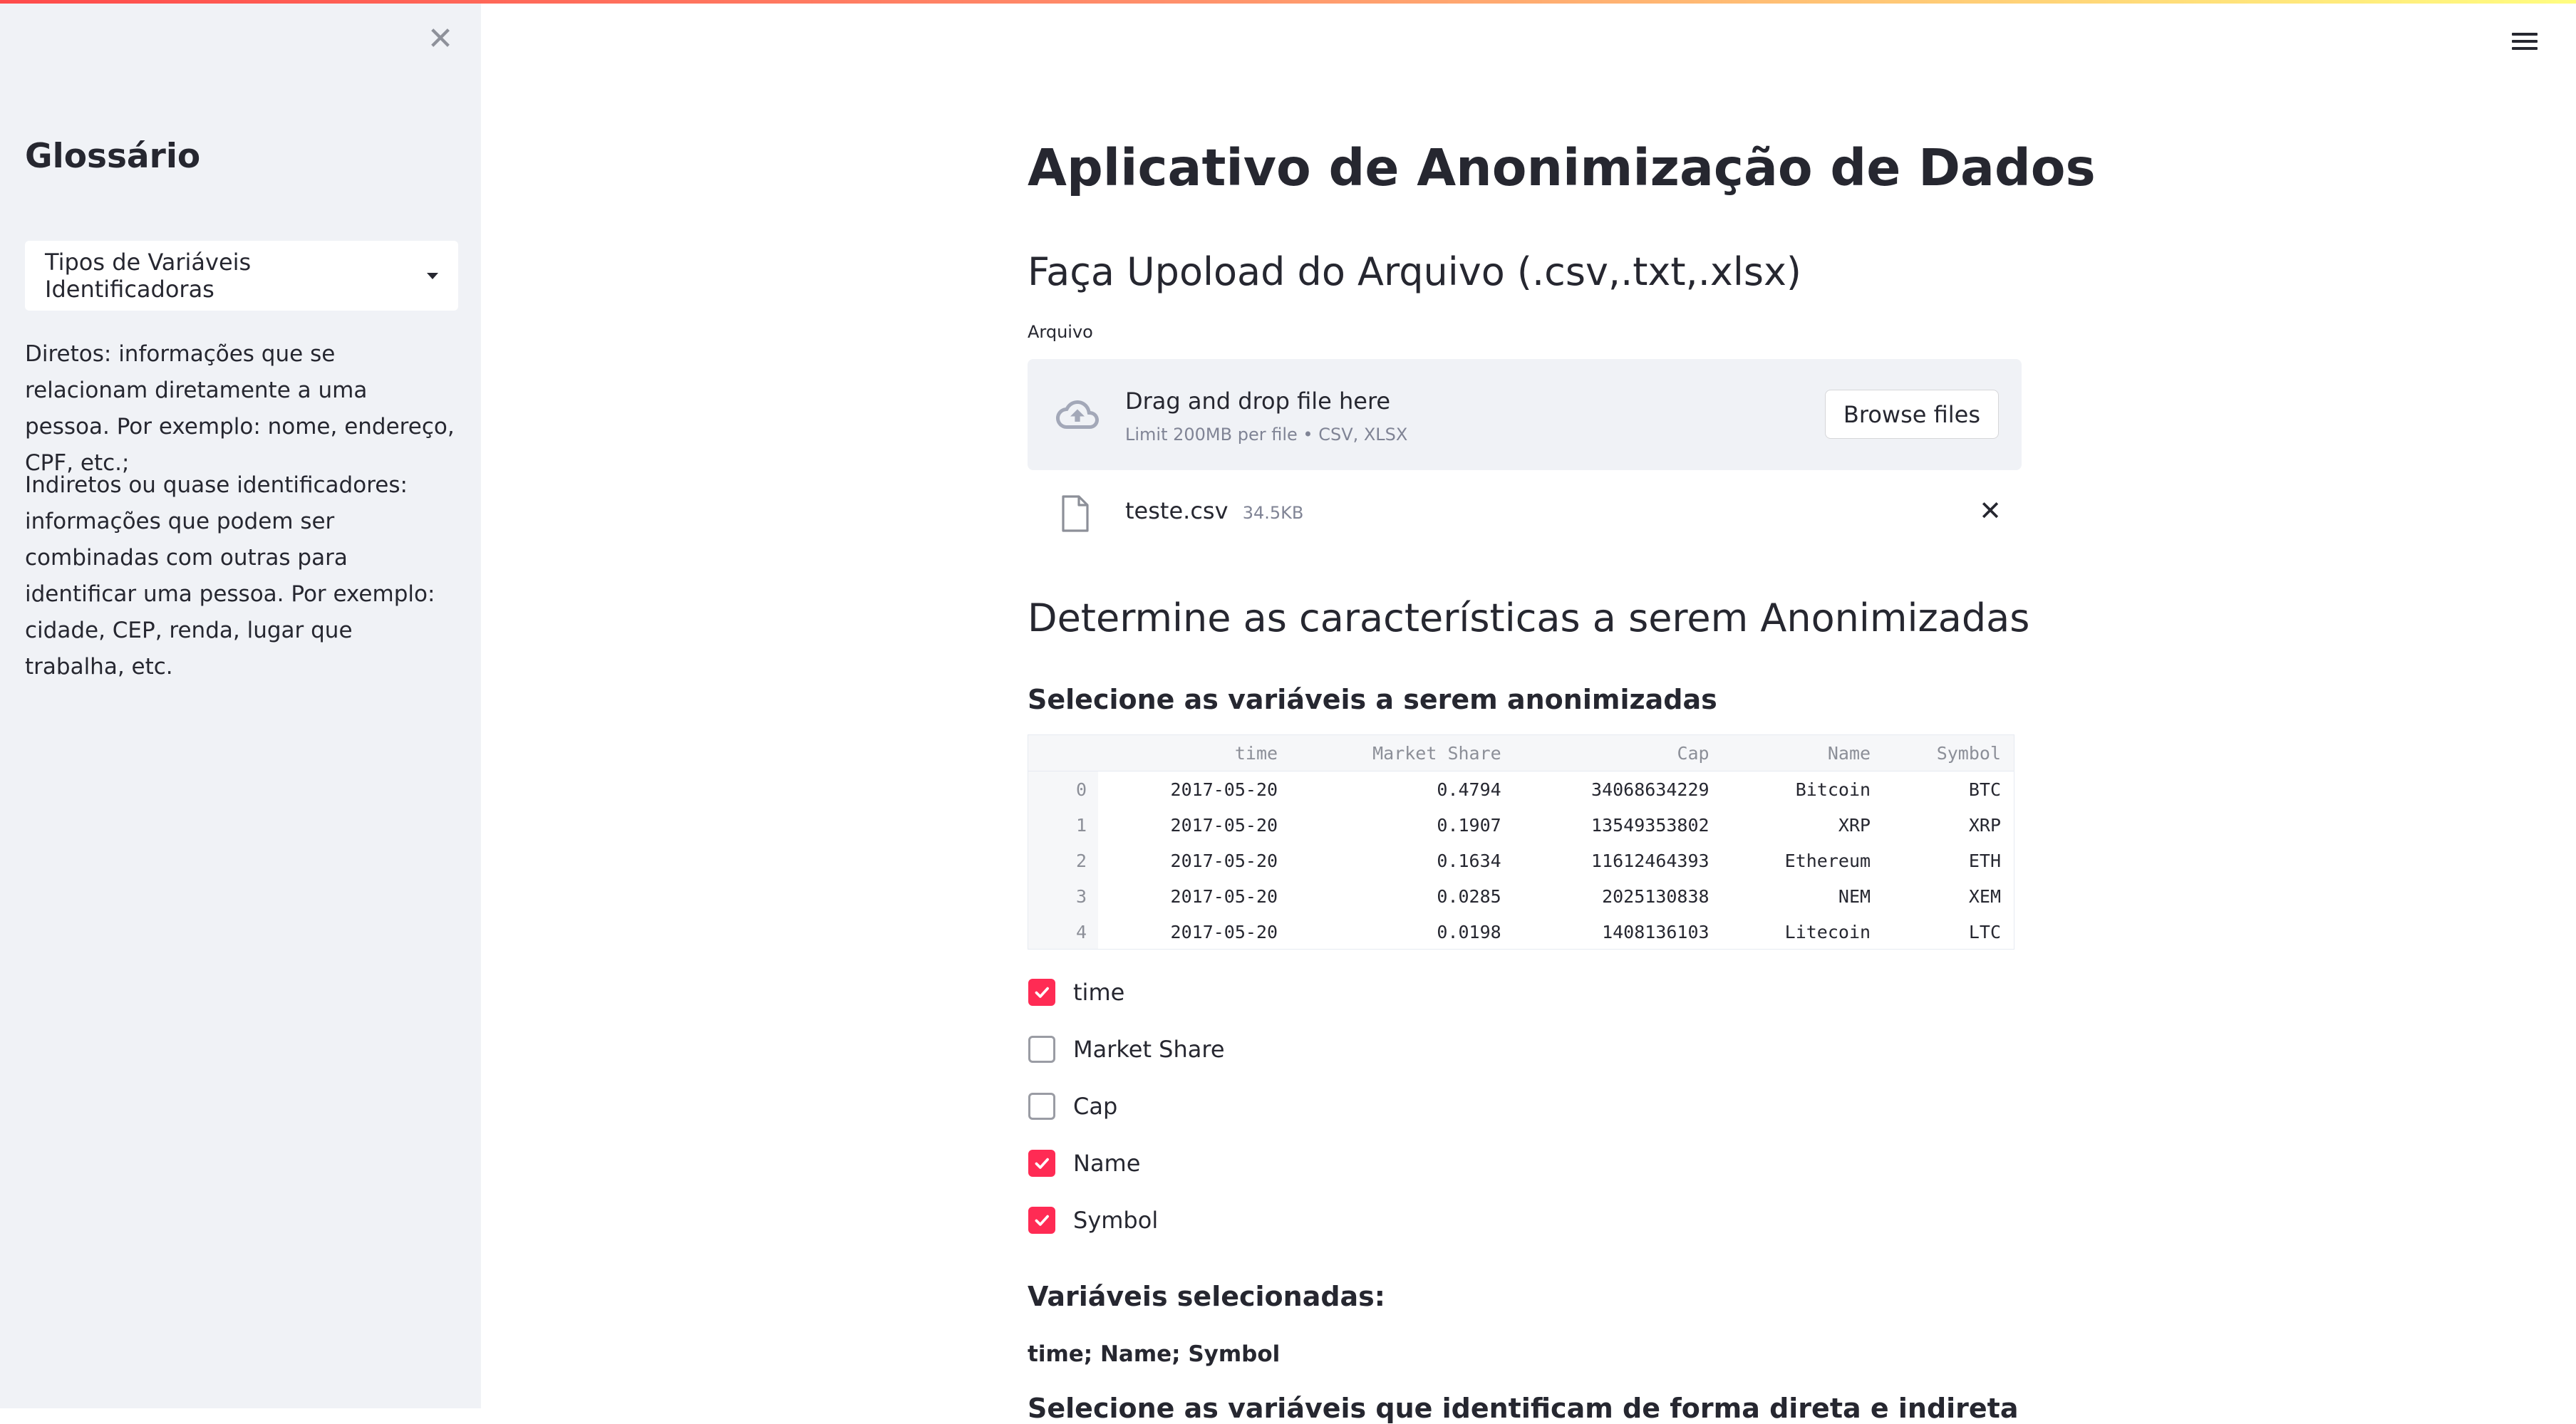 This screenshot has width=2576, height=1424. I want to click on browse-files-button: Browse files, so click(1912, 414).